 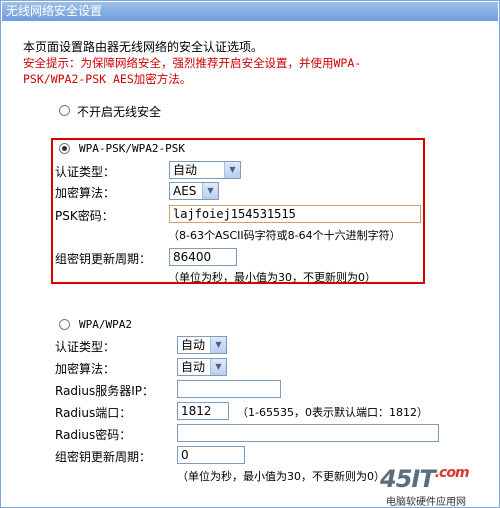 I want to click on psk-password-label: PSK密码：, so click(x=84, y=216).